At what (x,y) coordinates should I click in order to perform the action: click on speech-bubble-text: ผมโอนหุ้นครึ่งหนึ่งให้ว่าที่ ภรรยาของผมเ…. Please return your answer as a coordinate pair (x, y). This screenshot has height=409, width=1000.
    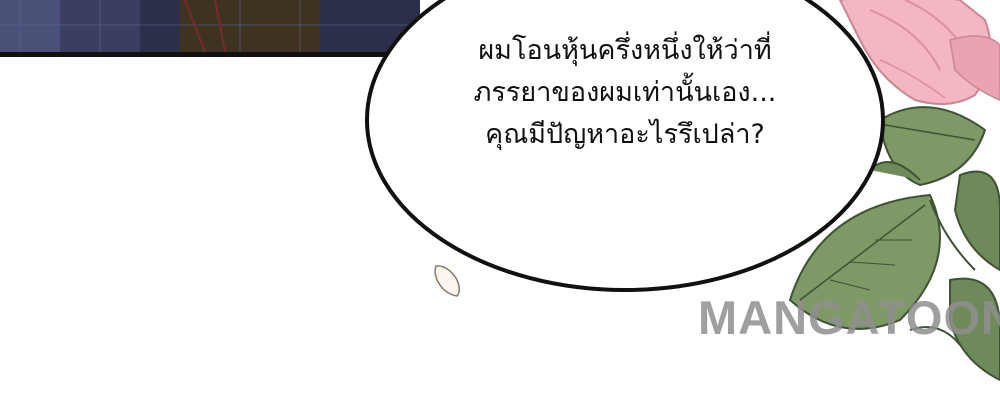
    Looking at the image, I should click on (625, 93).